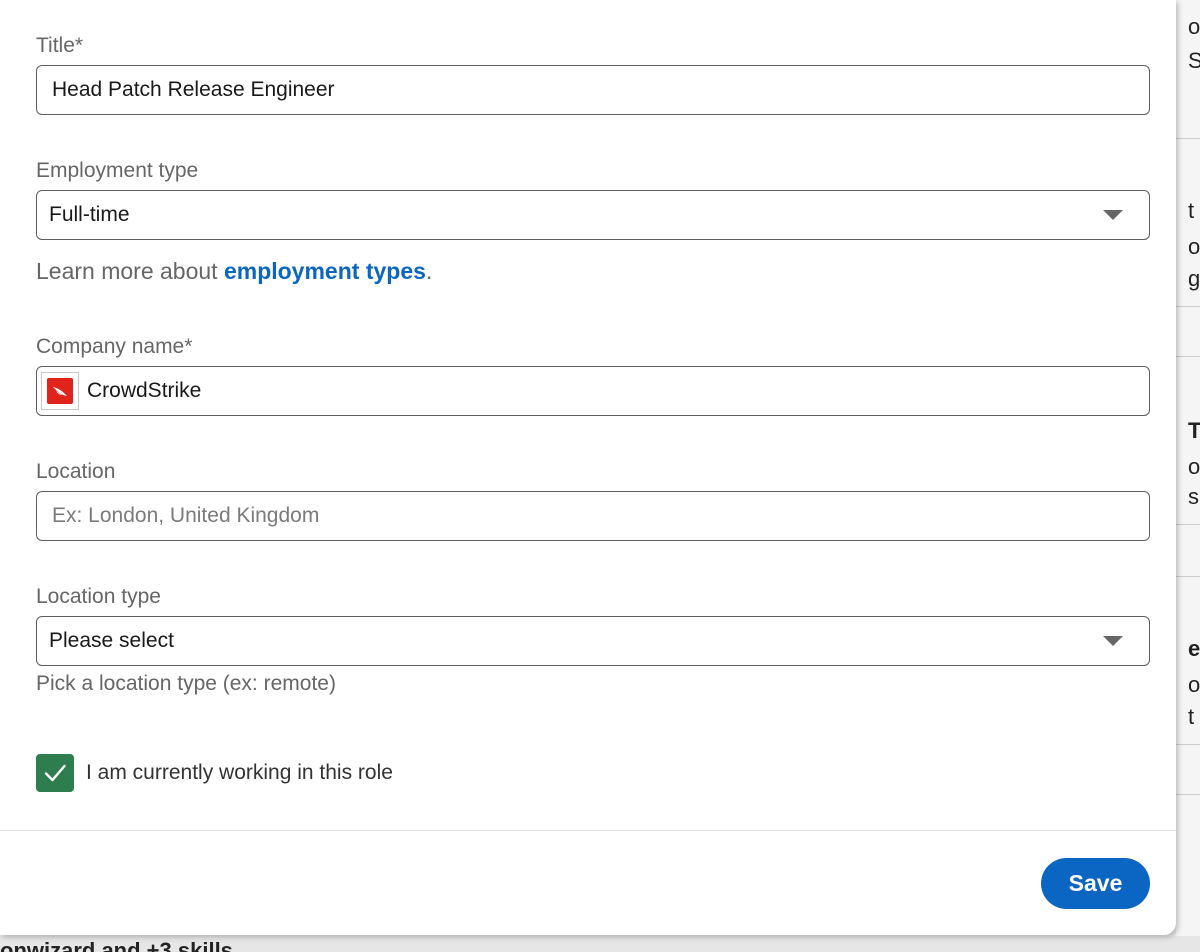  Describe the element at coordinates (1194, 278) in the screenshot. I see `background-text-fragment: g` at that location.